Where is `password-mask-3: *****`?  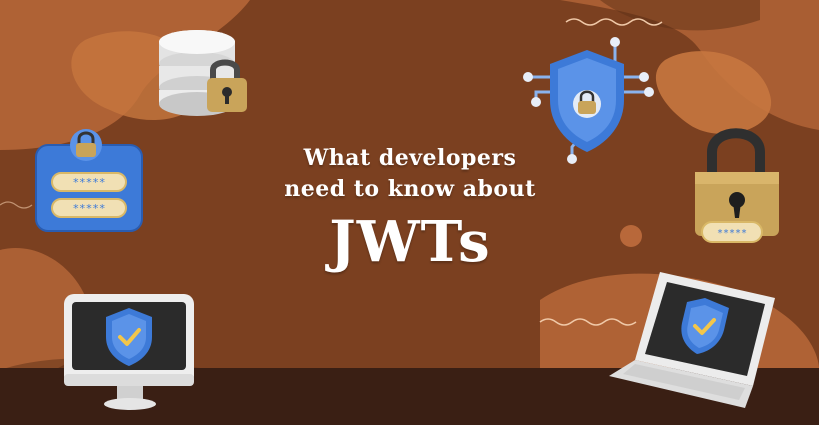 password-mask-3: ***** is located at coordinates (732, 233).